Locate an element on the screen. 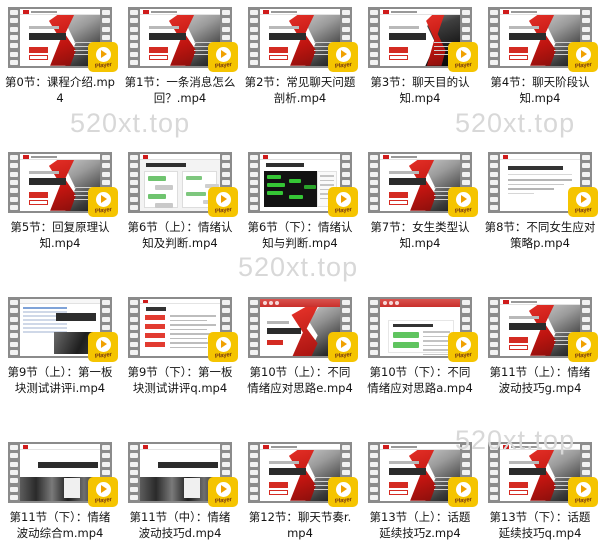  video-file-item: Player 第9节（下）：第一板块测试讲评q.mp4 is located at coordinates (180, 362).